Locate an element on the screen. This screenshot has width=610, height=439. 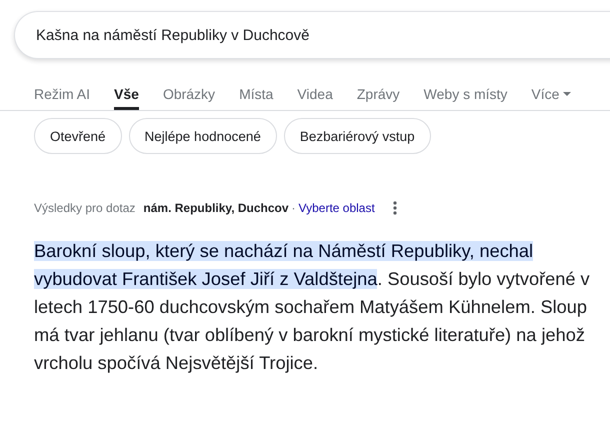
tab: Zprávy is located at coordinates (378, 95).